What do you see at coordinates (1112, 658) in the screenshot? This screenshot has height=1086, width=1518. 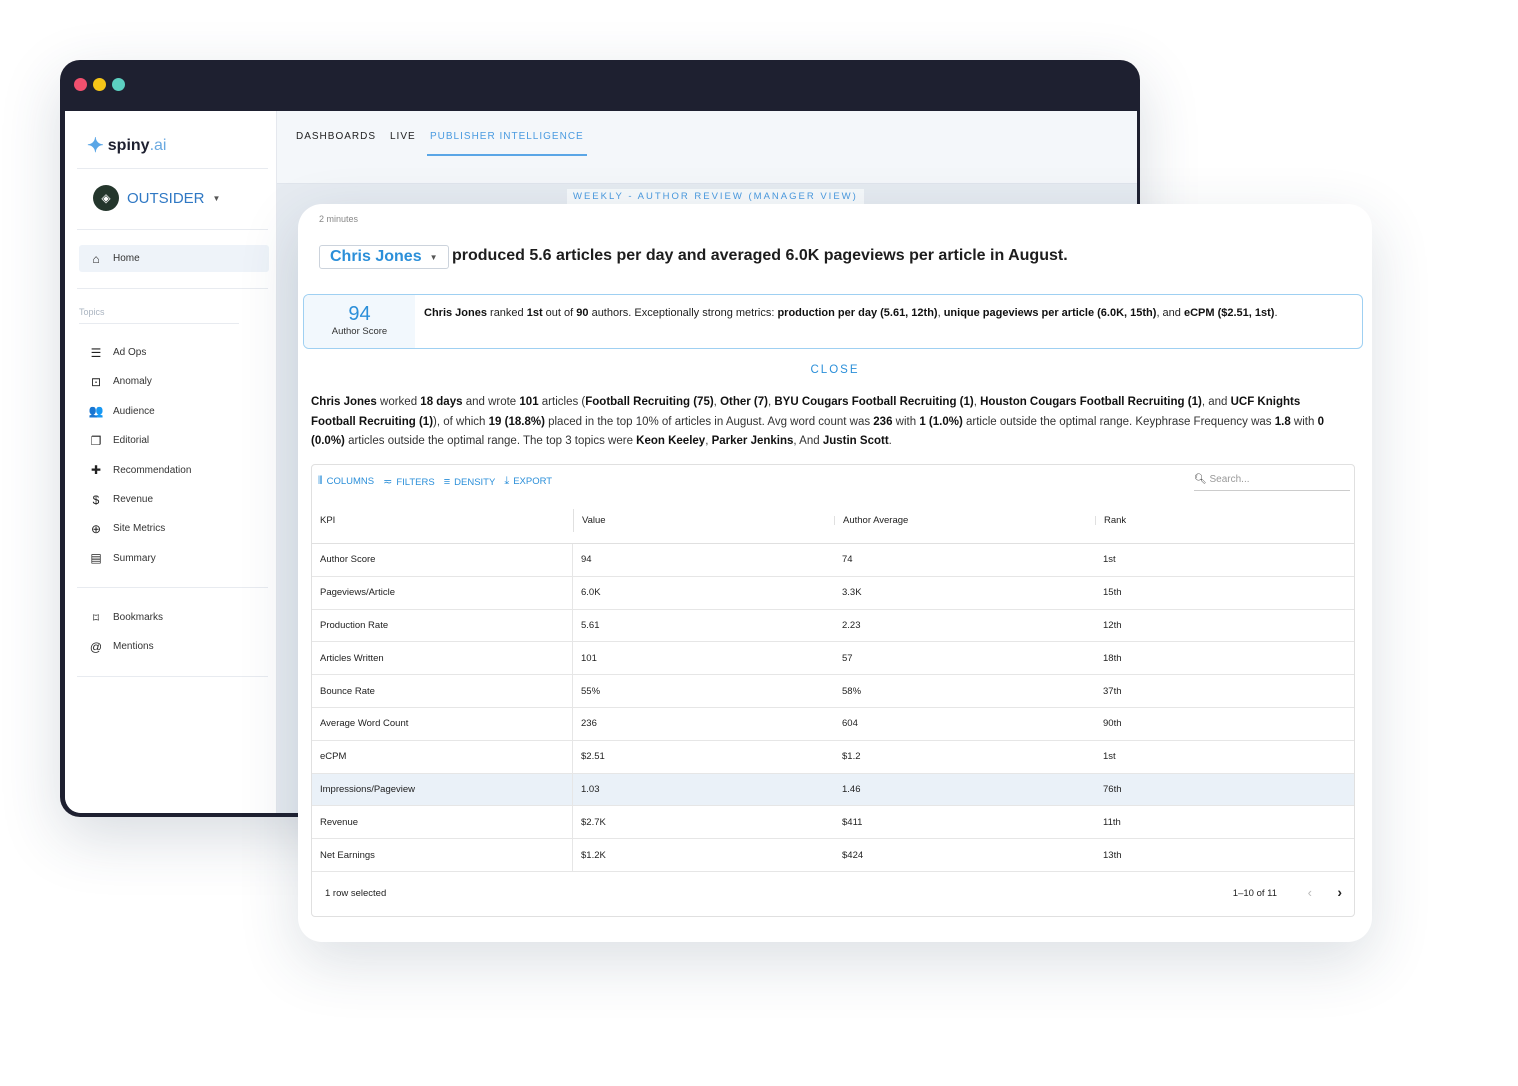 I see `cell-rank: 18th` at bounding box center [1112, 658].